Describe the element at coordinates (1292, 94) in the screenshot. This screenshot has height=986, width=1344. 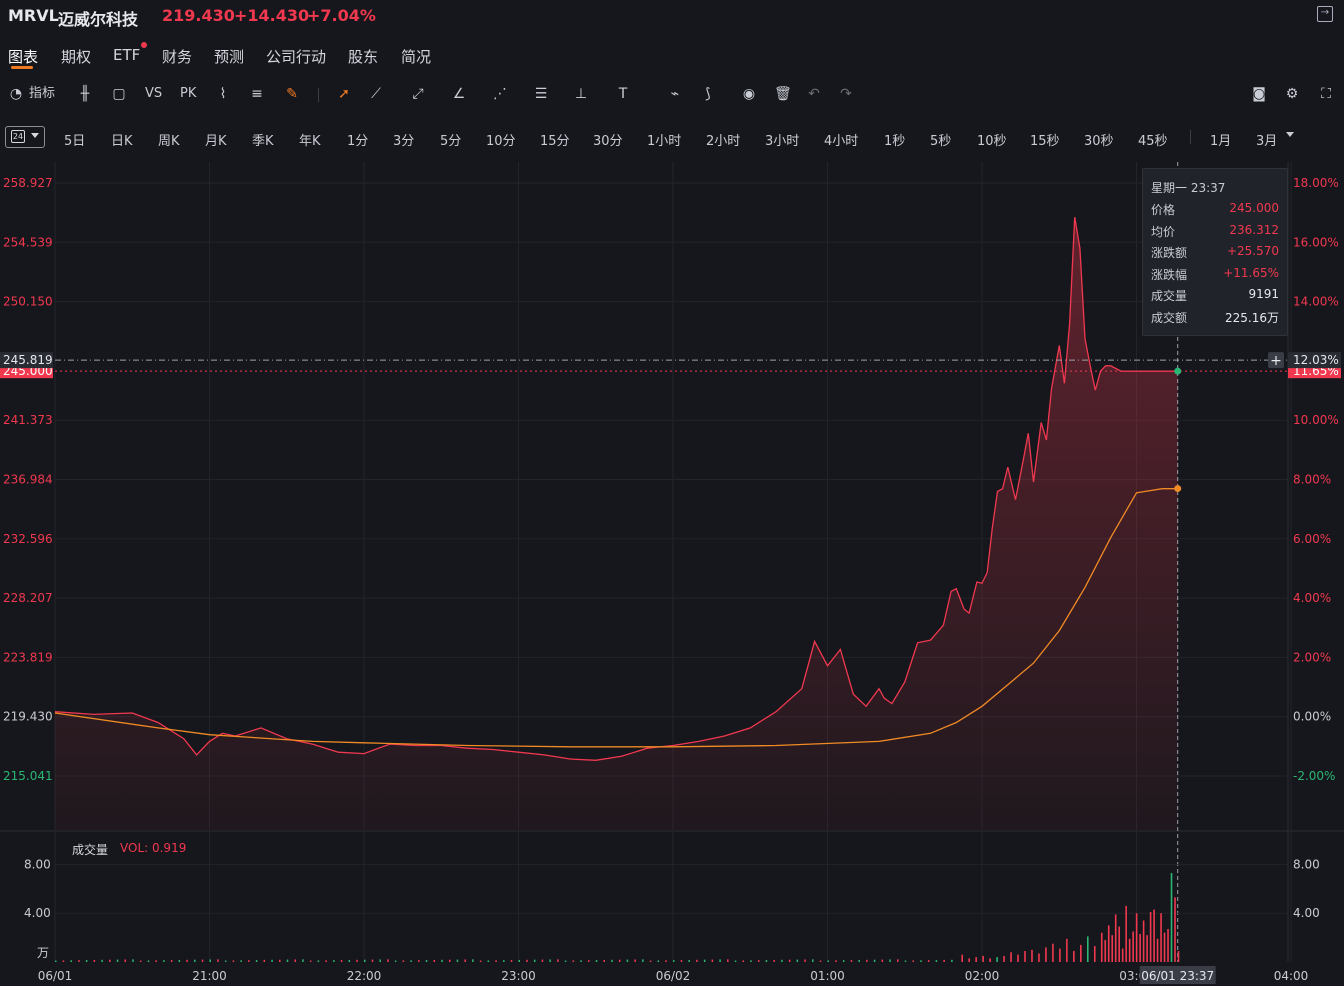
I see `gear-icon: ⚙` at that location.